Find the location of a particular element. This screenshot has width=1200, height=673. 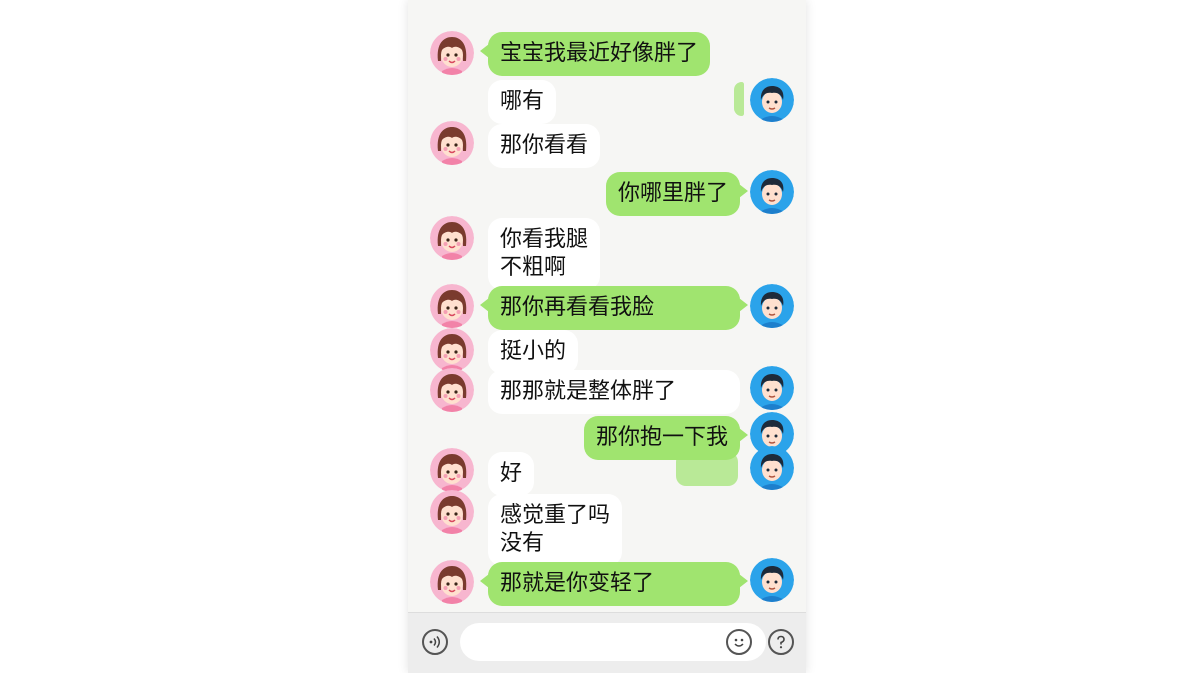

voice-icon is located at coordinates (435, 642).